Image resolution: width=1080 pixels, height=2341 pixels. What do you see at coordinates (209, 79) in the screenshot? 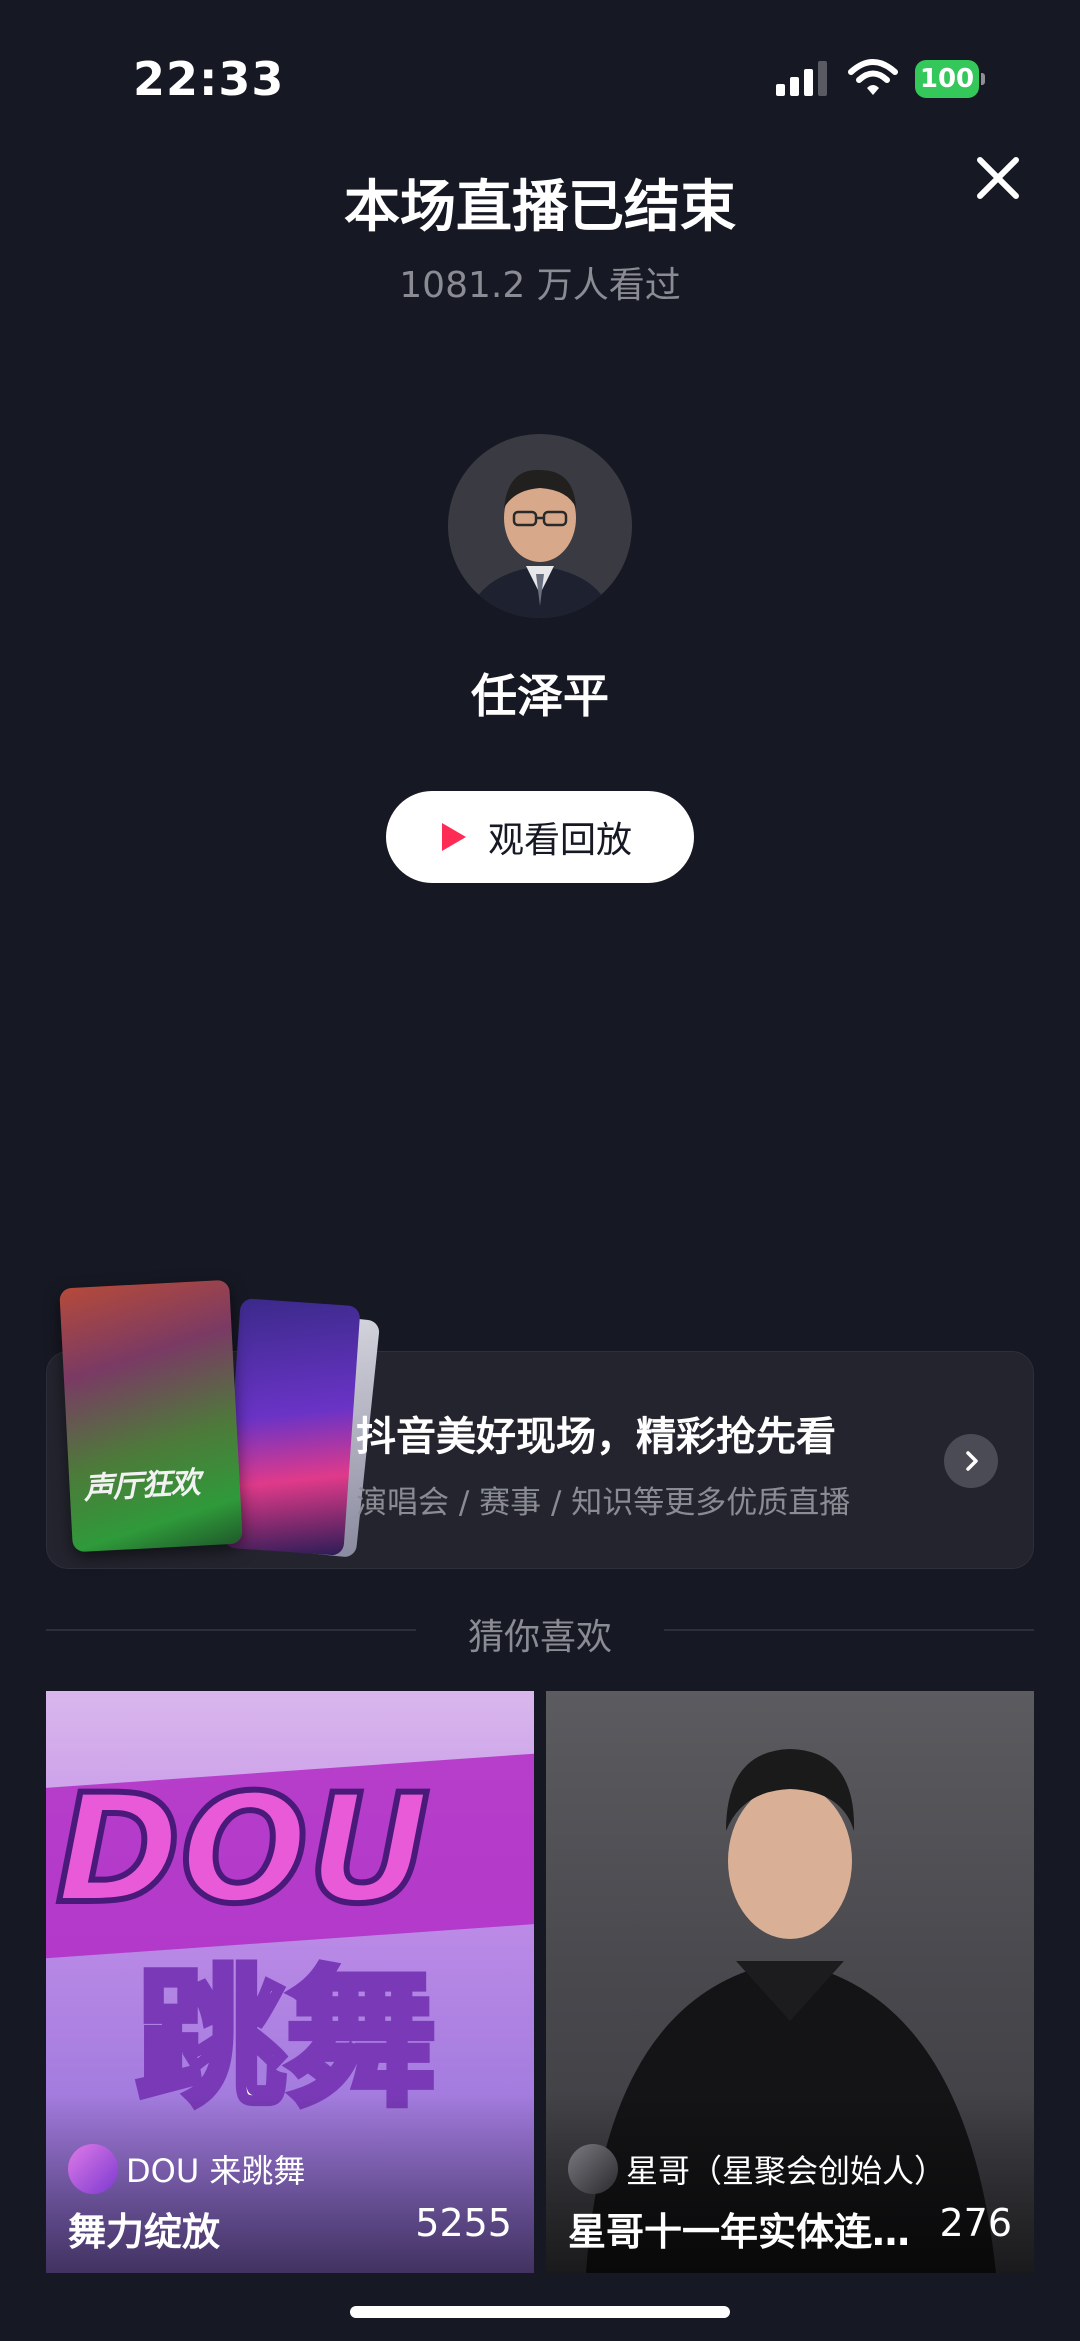
I see `status-time: 22:33` at bounding box center [209, 79].